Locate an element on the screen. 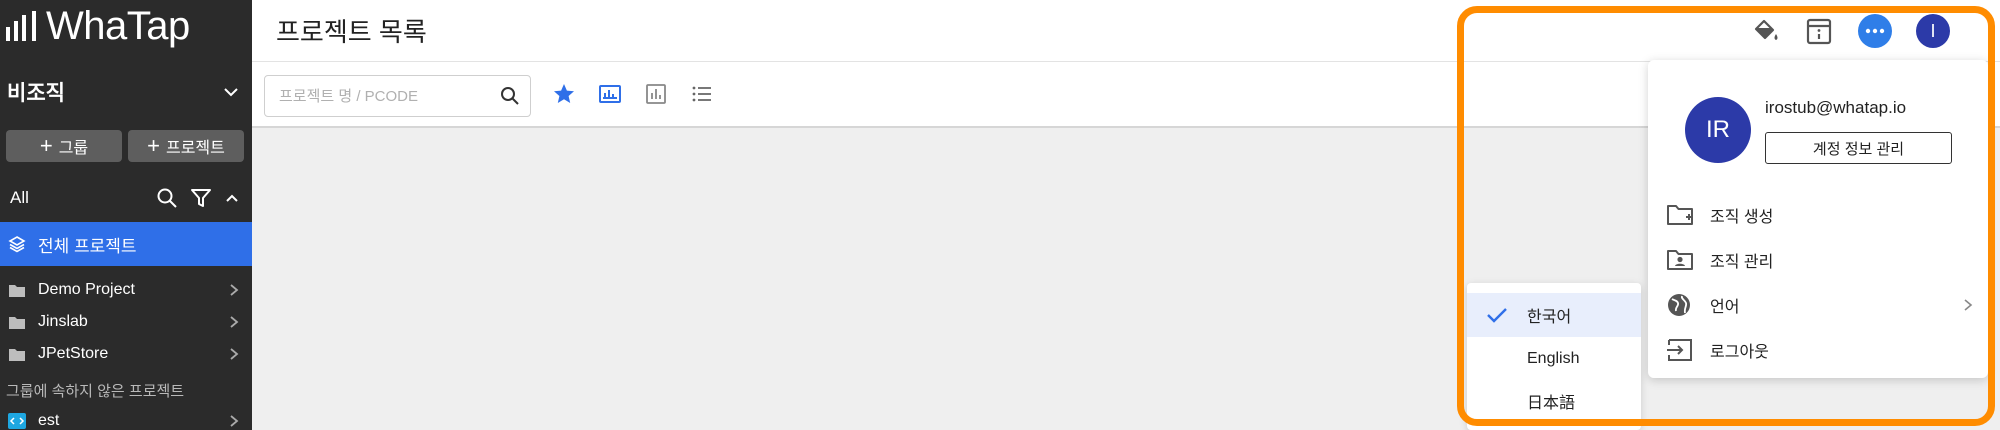 The image size is (2000, 430). user-avatar-button: I is located at coordinates (1933, 31).